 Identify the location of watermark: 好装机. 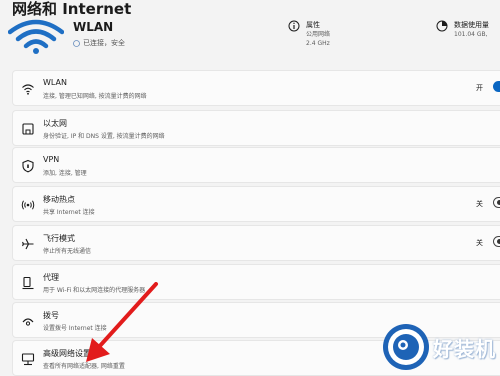
(438, 347).